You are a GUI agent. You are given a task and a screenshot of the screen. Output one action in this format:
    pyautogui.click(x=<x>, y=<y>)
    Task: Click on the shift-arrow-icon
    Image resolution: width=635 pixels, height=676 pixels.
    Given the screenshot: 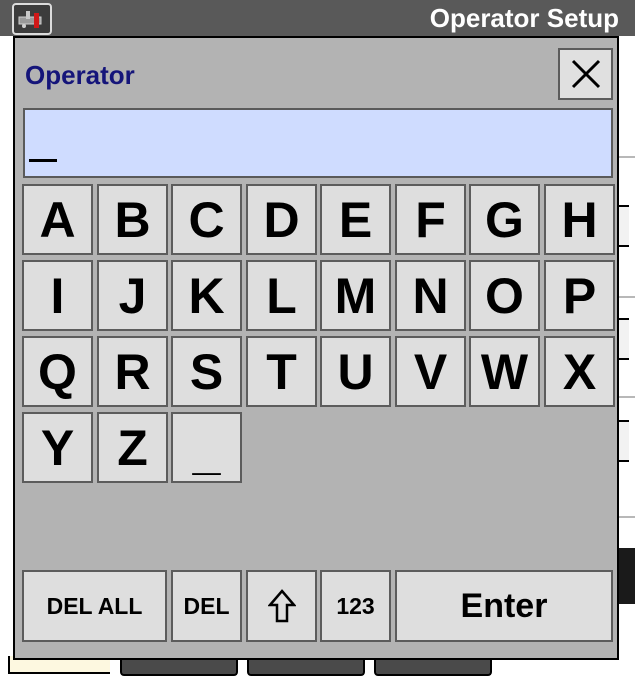 What is the action you would take?
    pyautogui.click(x=281, y=606)
    